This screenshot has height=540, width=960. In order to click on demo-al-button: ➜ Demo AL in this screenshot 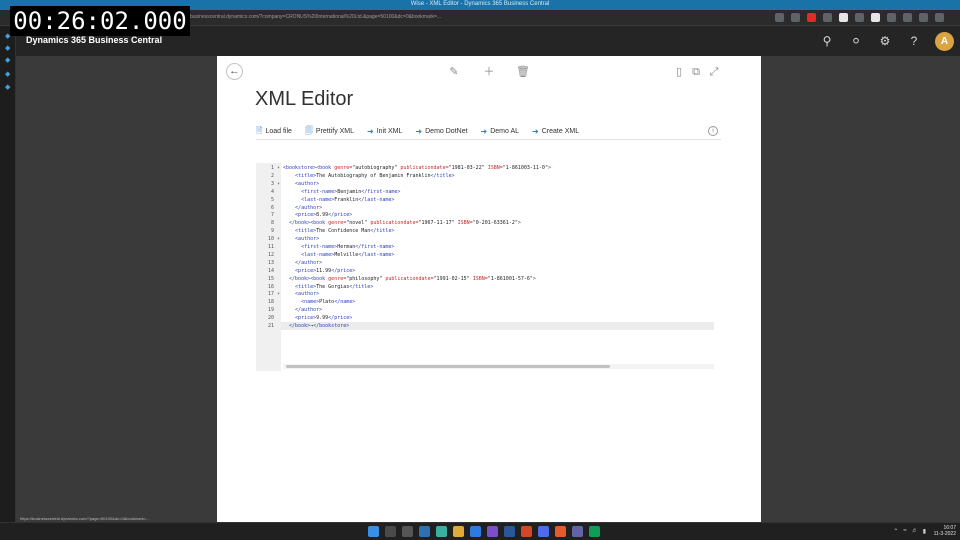, I will do `click(500, 131)`.